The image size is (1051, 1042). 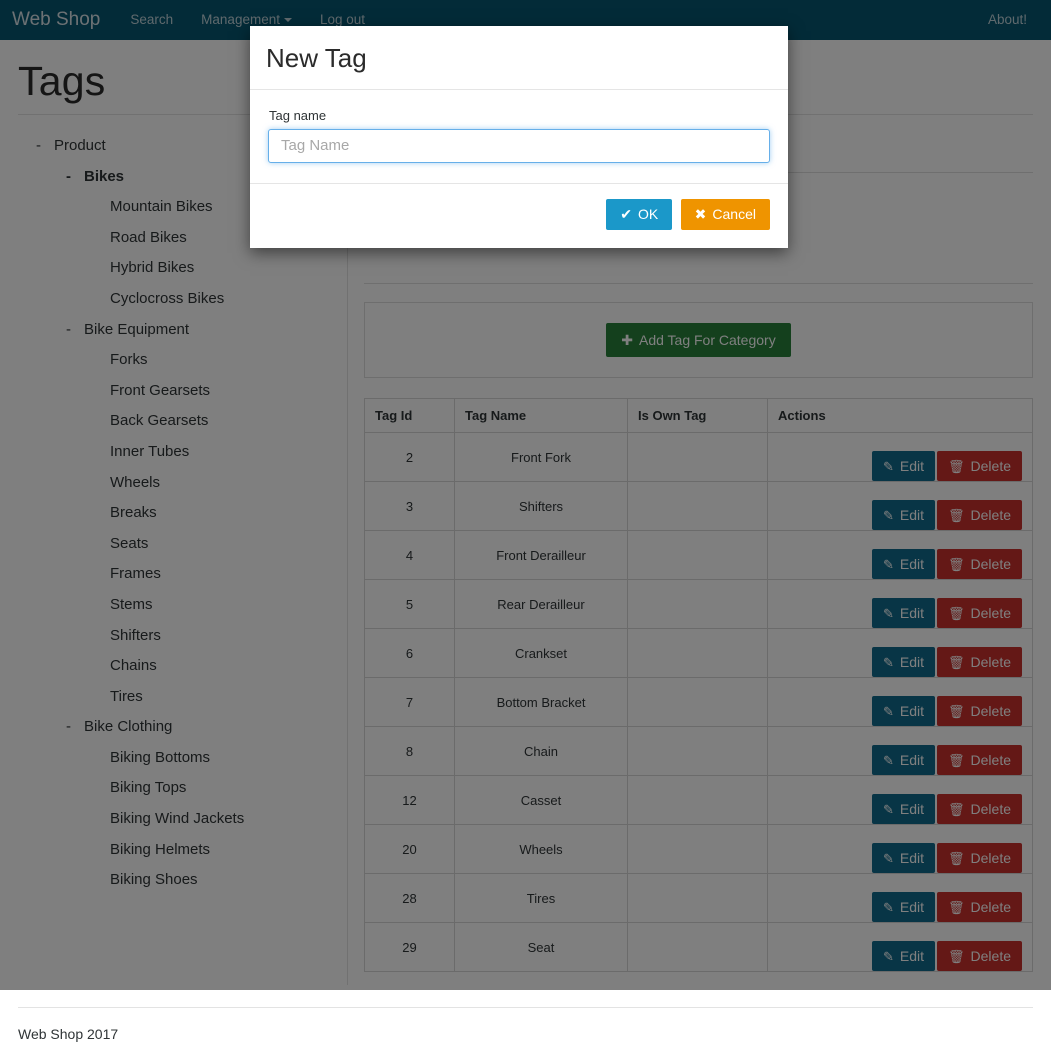 What do you see at coordinates (519, 215) in the screenshot?
I see `modal-footer: ✔ OK ✖ Cancel` at bounding box center [519, 215].